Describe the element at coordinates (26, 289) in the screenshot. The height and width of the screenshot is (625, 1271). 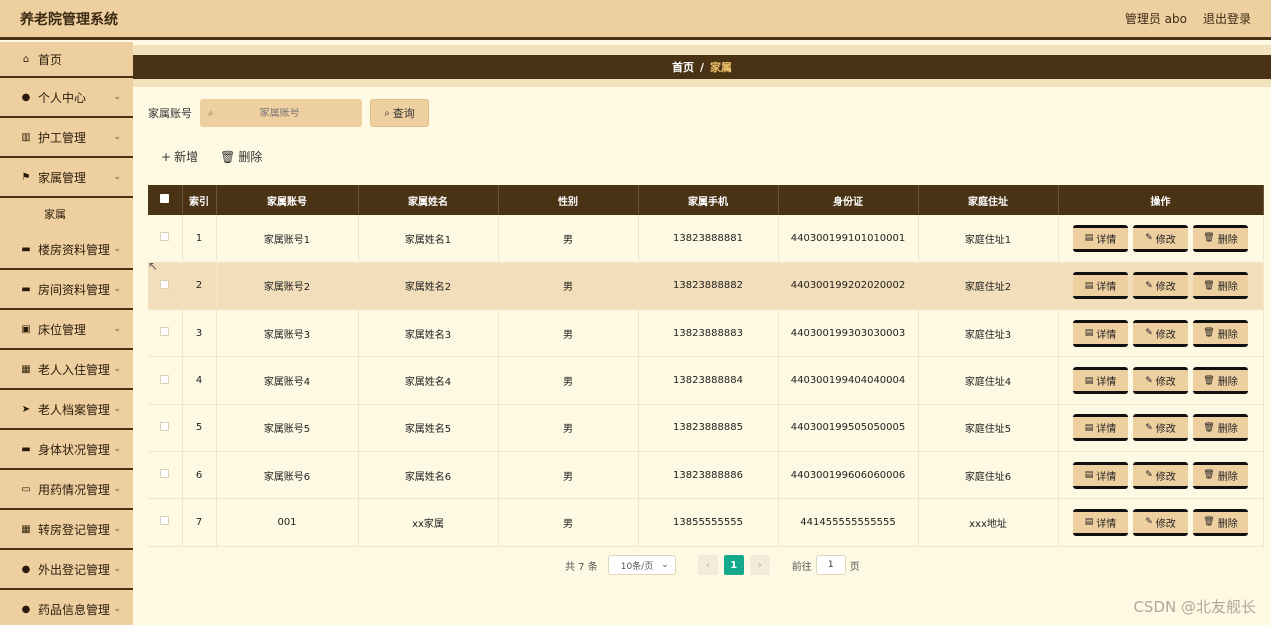
I see `card-icon: ▬` at that location.